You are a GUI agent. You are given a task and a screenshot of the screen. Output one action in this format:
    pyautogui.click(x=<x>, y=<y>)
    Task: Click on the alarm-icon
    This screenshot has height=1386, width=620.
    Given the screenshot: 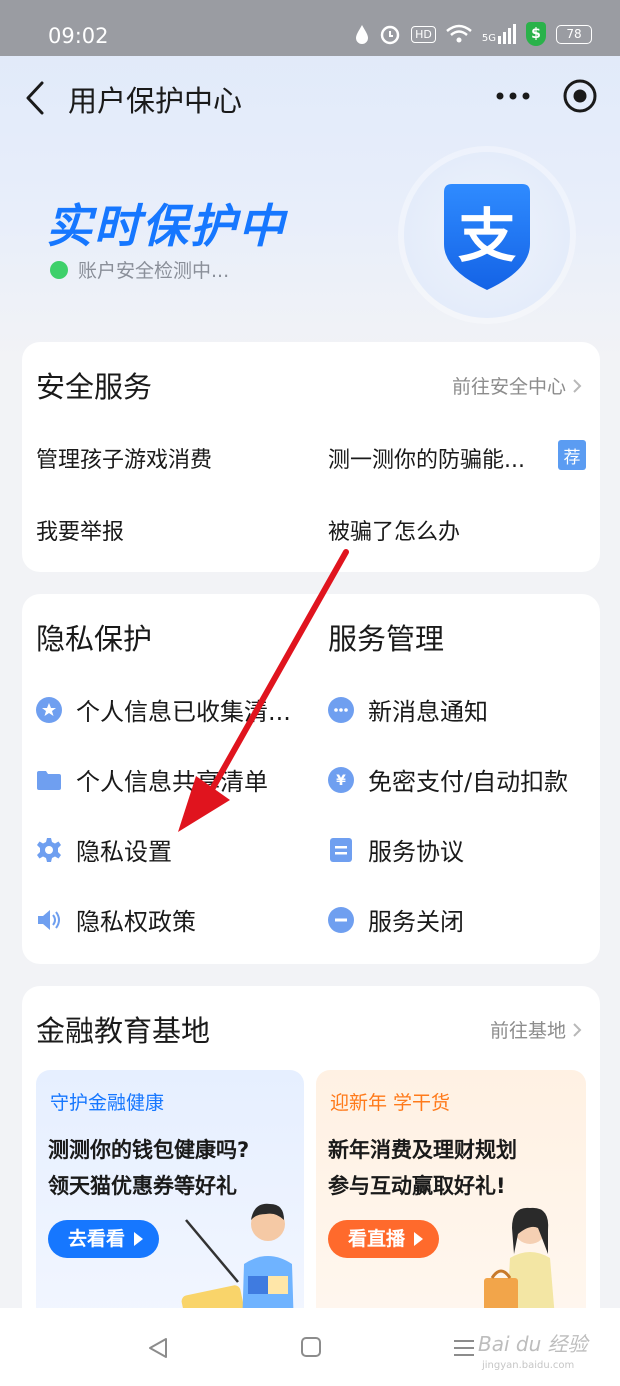 What is the action you would take?
    pyautogui.click(x=390, y=35)
    